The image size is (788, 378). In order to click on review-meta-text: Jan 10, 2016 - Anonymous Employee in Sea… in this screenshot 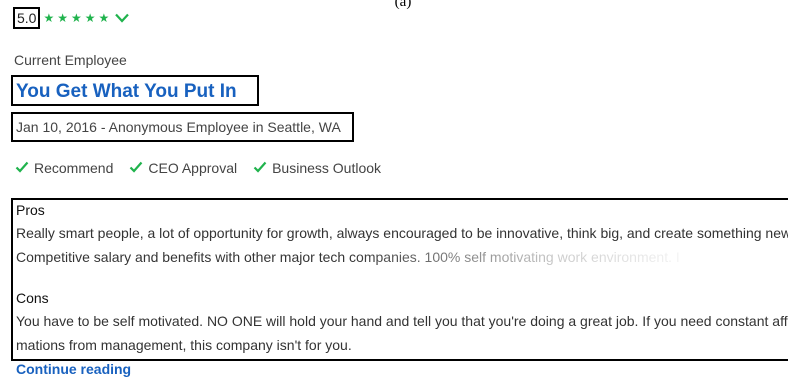, I will do `click(178, 127)`.